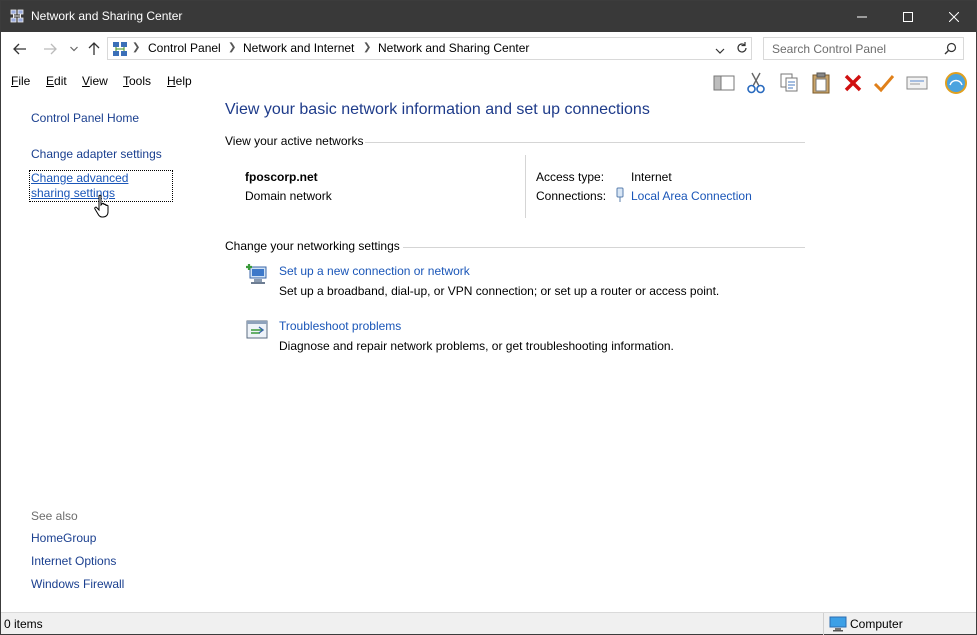  I want to click on up-arrow-icon, so click(94, 48).